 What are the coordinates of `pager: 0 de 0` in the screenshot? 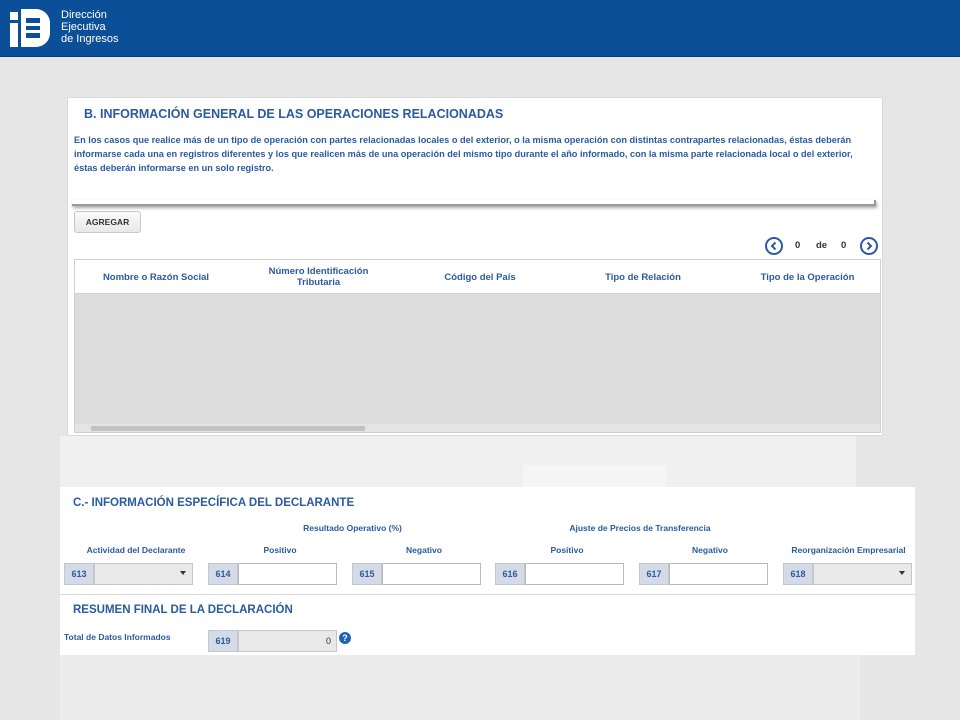 It's located at (822, 246).